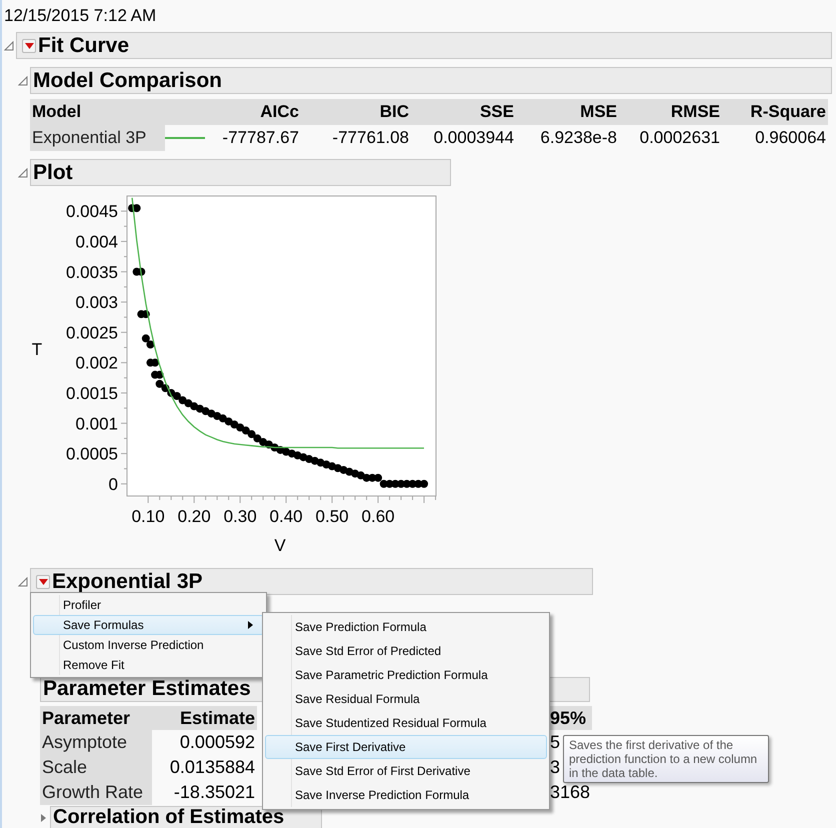  What do you see at coordinates (280, 545) in the screenshot?
I see `axis-title: V` at bounding box center [280, 545].